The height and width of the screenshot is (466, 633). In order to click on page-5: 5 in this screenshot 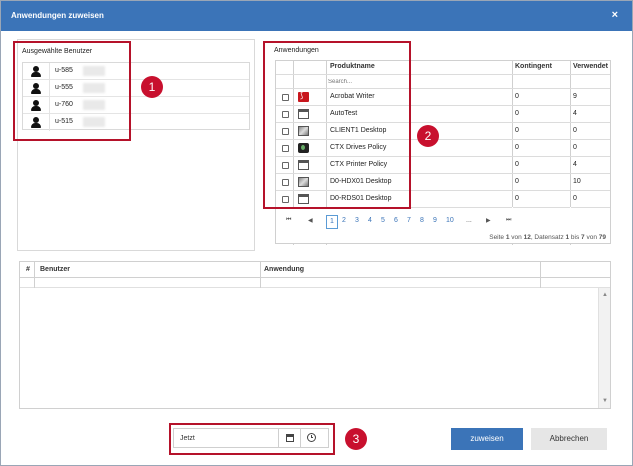, I will do `click(383, 220)`.